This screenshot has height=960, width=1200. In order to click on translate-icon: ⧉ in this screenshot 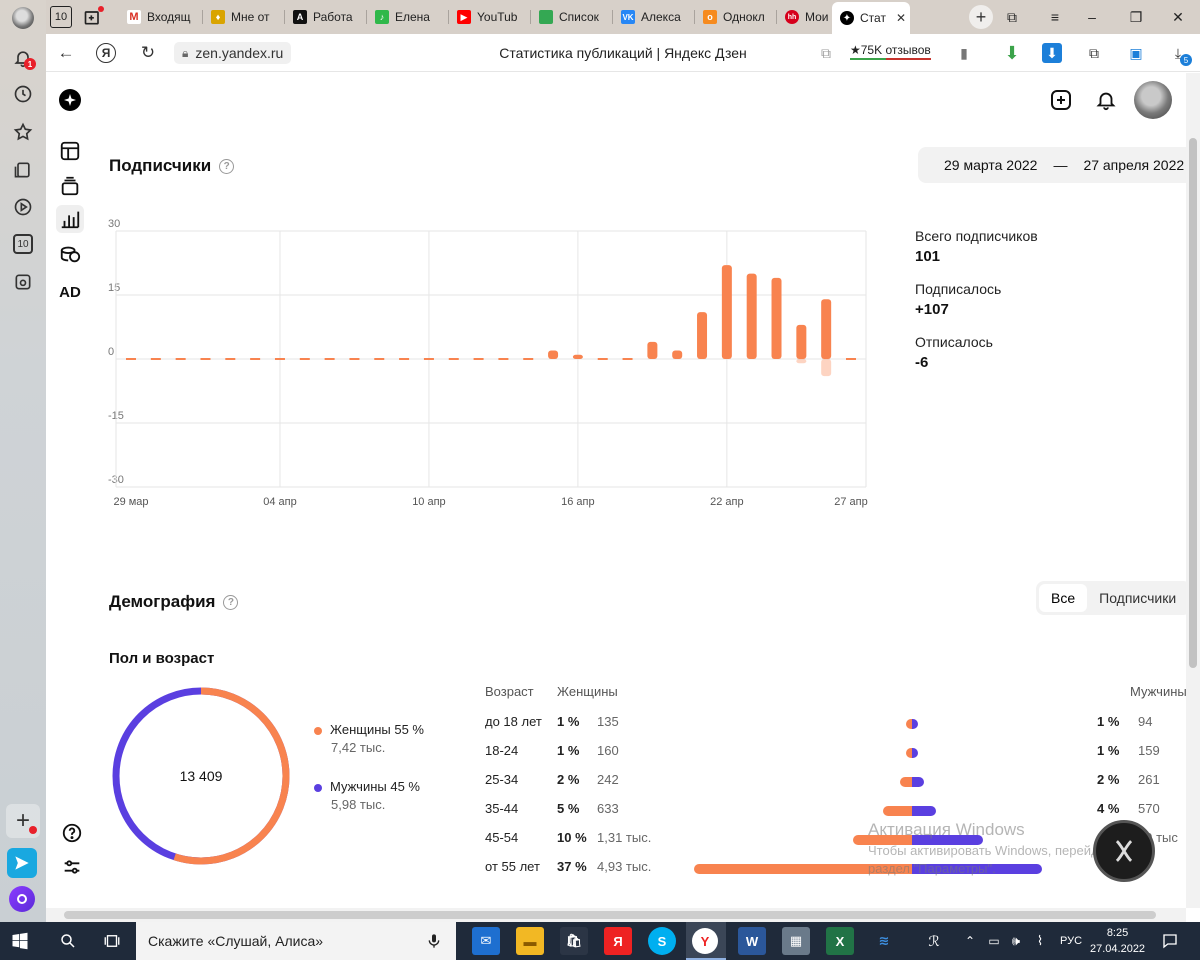, I will do `click(826, 53)`.